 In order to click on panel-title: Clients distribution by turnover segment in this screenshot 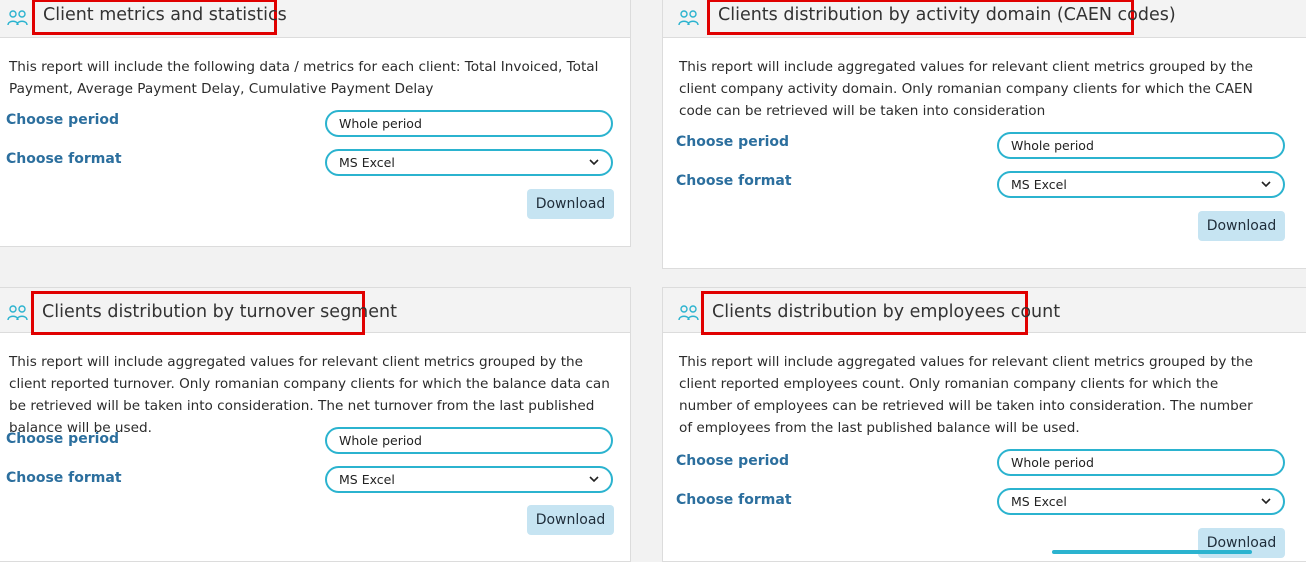, I will do `click(214, 313)`.